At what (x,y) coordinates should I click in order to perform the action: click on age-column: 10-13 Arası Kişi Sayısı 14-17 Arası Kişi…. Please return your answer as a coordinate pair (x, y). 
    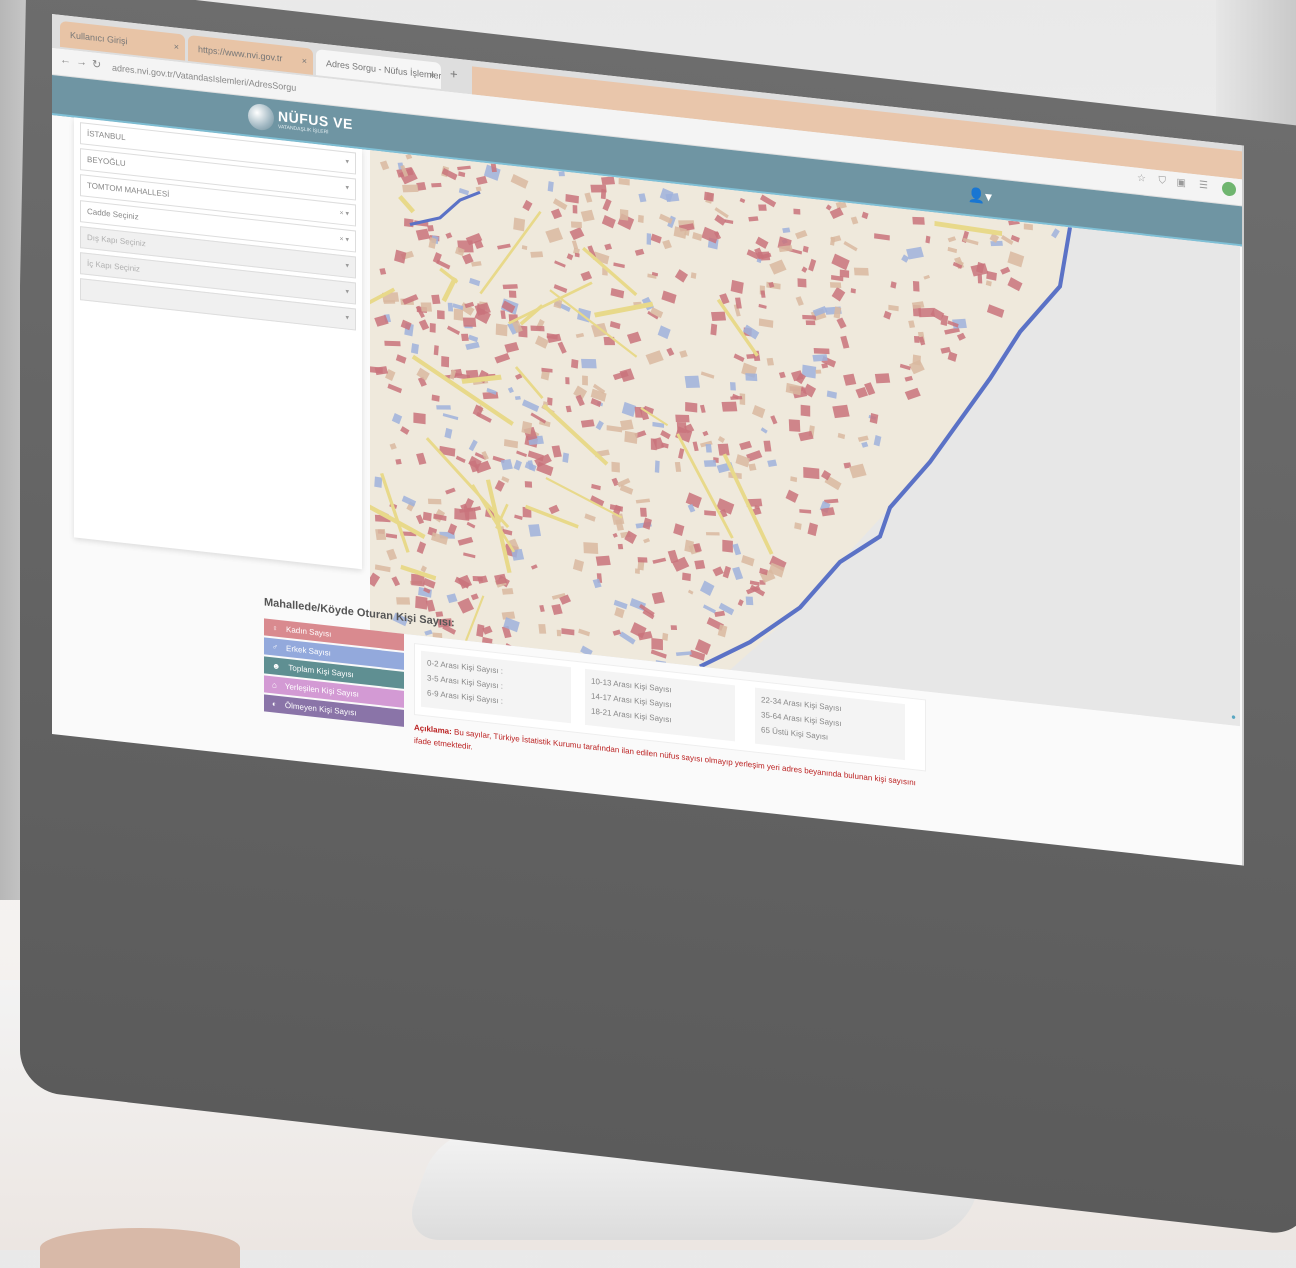
    Looking at the image, I should click on (660, 705).